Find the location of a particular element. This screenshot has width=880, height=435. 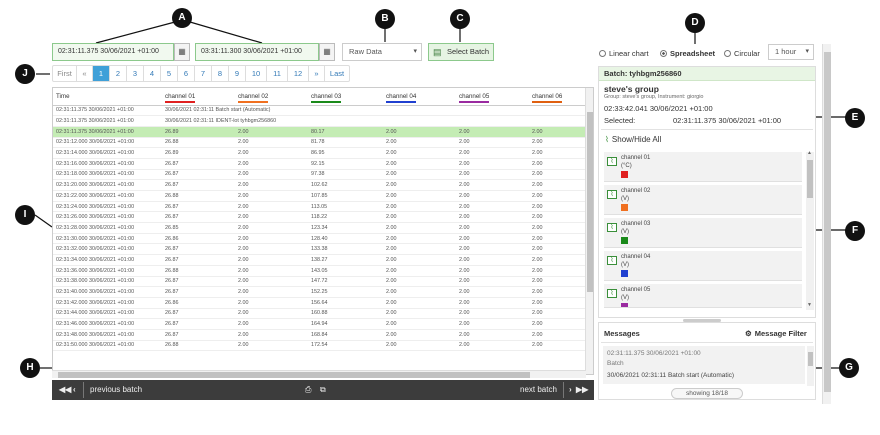

radio-spreadsheet: Spreadsheet is located at coordinates (687, 53).